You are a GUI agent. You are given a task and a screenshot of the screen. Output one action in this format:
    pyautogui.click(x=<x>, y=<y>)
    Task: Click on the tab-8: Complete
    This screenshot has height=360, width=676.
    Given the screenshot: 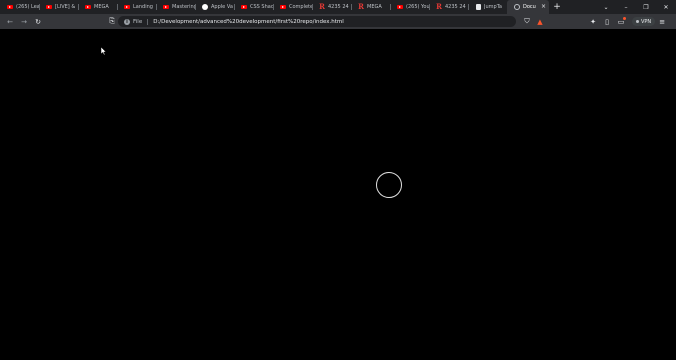 What is the action you would take?
    pyautogui.click(x=292, y=7)
    